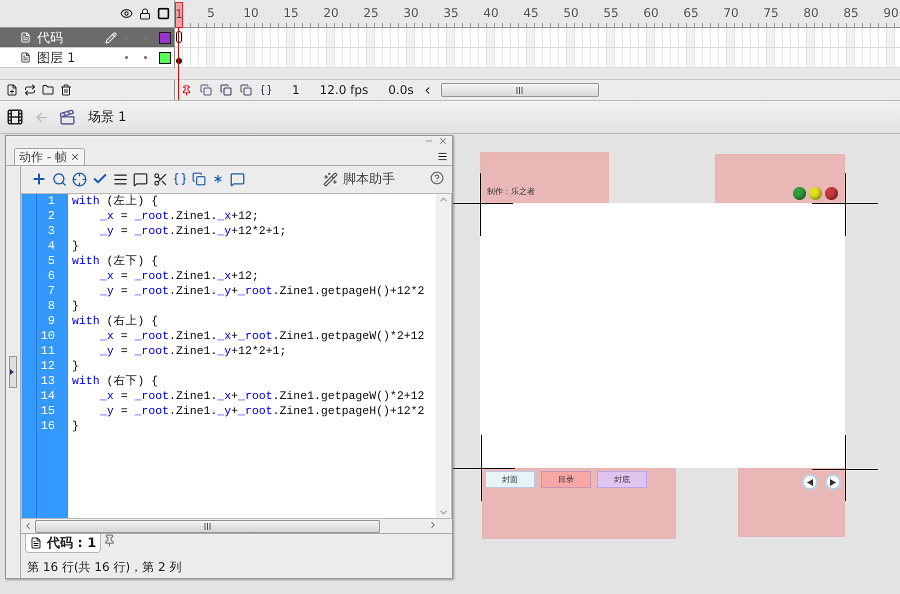  What do you see at coordinates (51, 321) in the screenshot?
I see `line-number: 9` at bounding box center [51, 321].